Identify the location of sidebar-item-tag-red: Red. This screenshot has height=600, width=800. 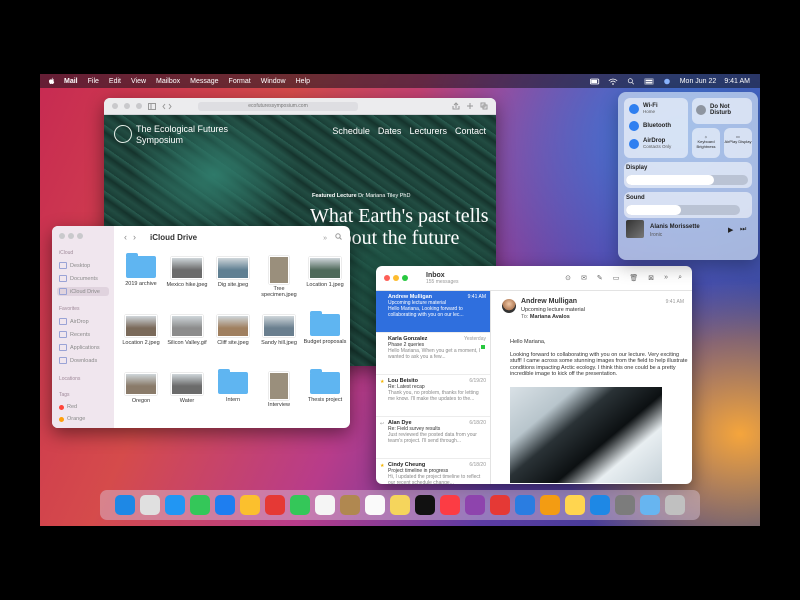
(68, 407).